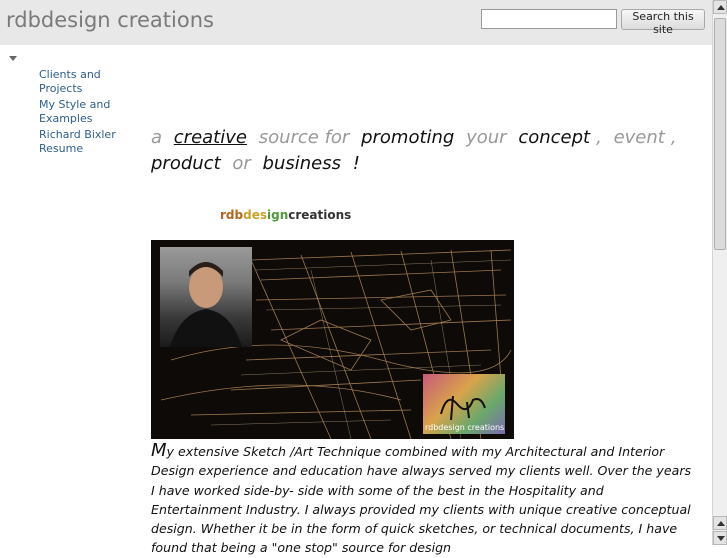  What do you see at coordinates (304, 137) in the screenshot?
I see `tagline-word: source for` at bounding box center [304, 137].